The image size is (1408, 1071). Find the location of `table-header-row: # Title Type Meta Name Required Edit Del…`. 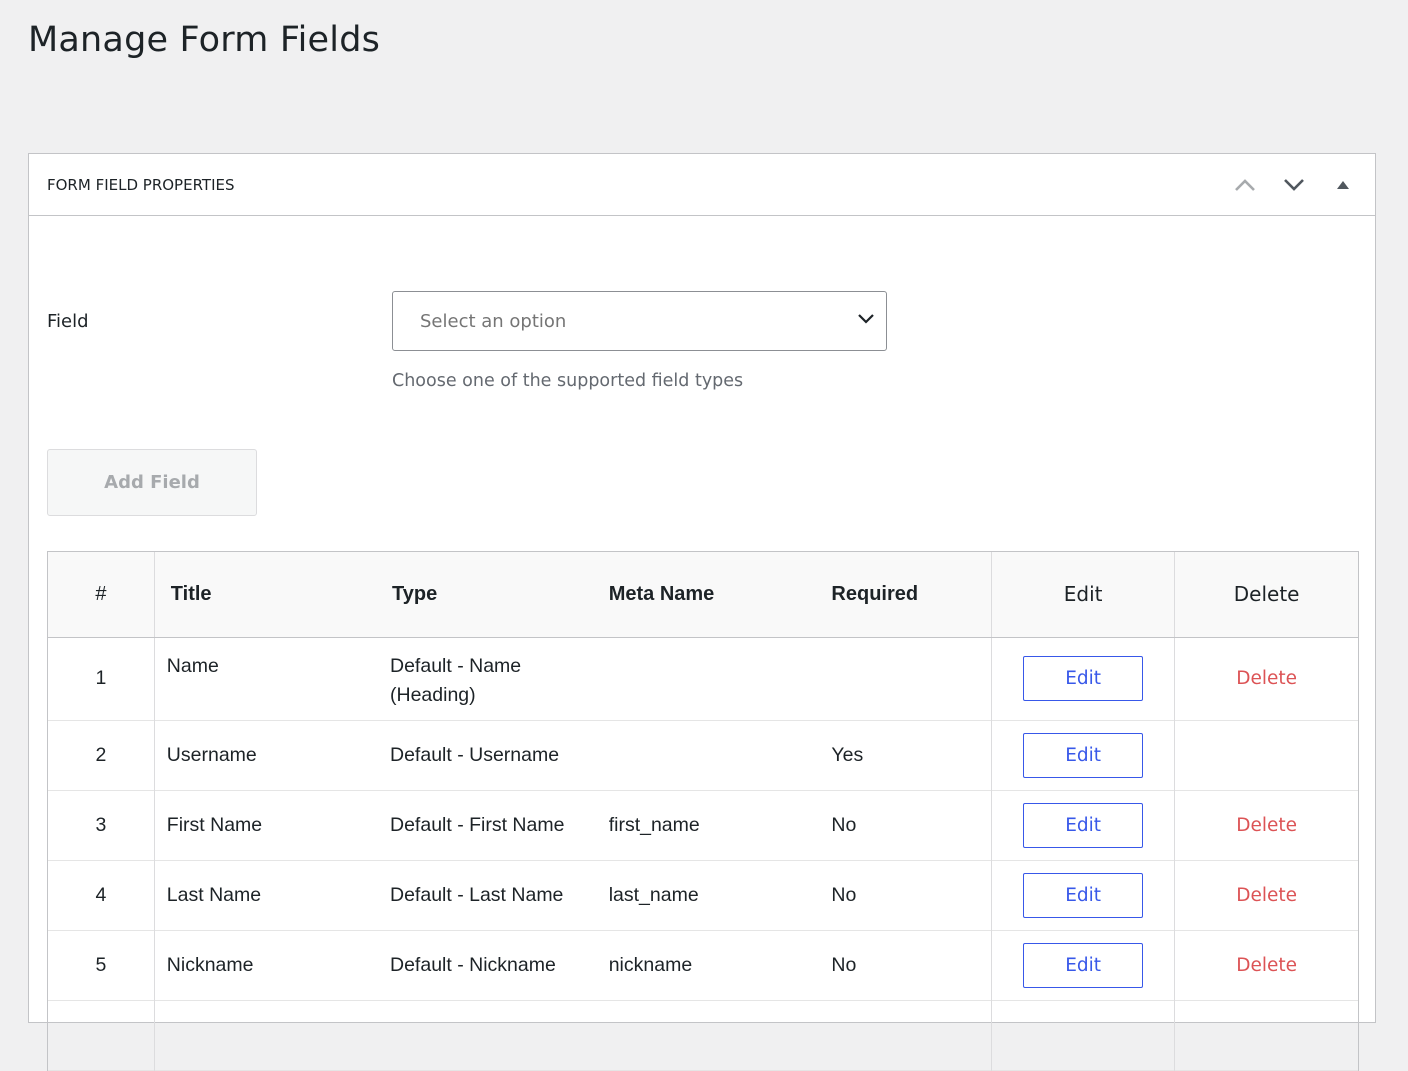

table-header-row: # Title Type Meta Name Required Edit Del… is located at coordinates (703, 595).